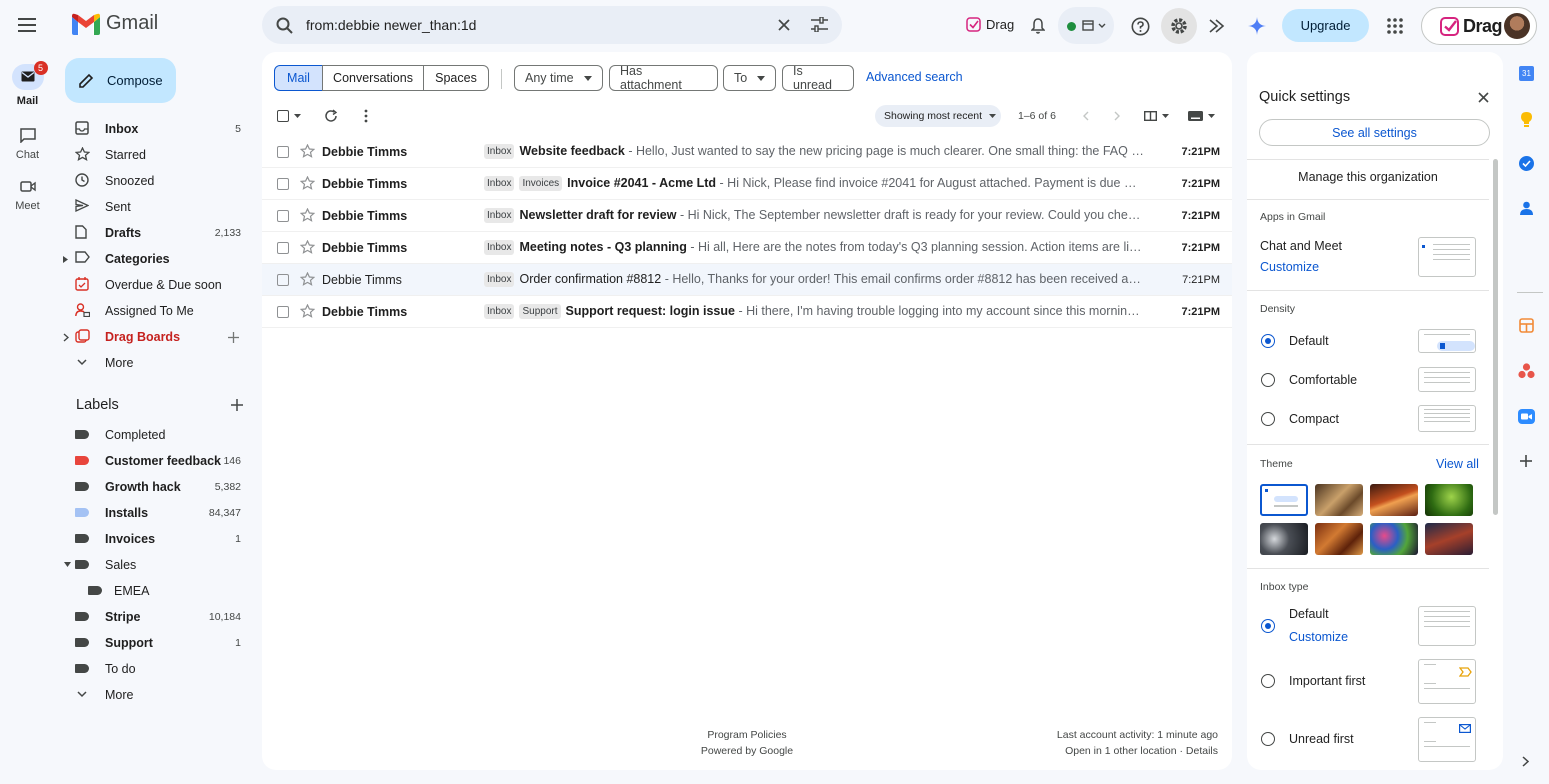 Image resolution: width=1549 pixels, height=784 pixels. What do you see at coordinates (27, 84) in the screenshot?
I see `rail-mail: 5 Mail` at bounding box center [27, 84].